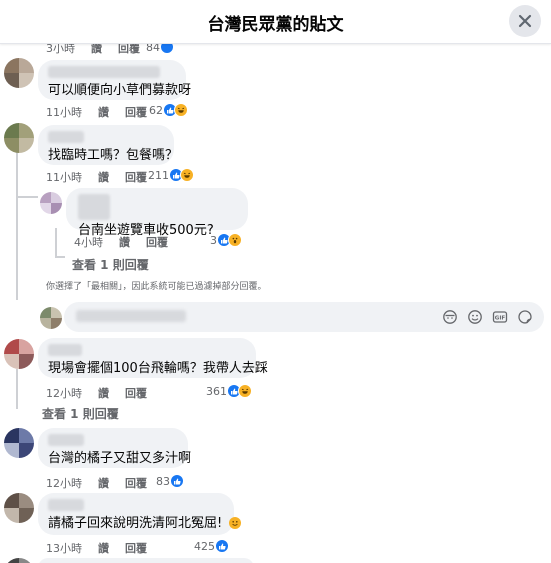 This screenshot has width=551, height=563. I want to click on gif-icon: GIF, so click(500, 317).